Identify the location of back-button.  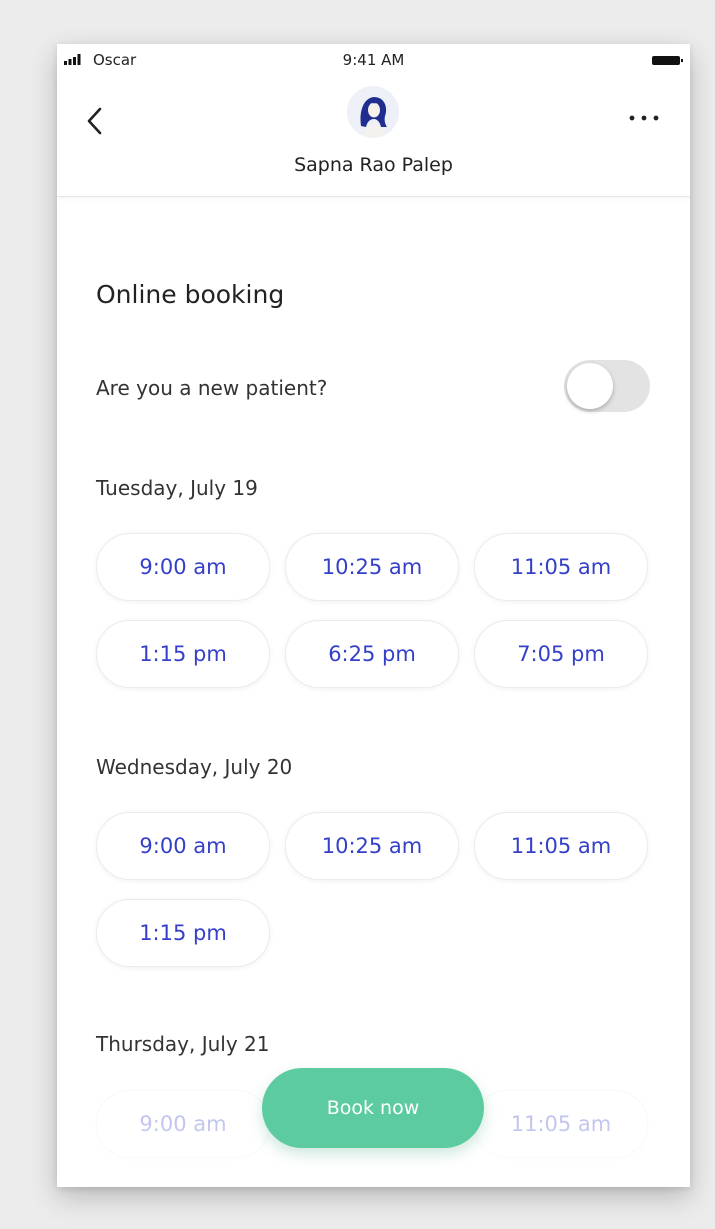
(96, 121).